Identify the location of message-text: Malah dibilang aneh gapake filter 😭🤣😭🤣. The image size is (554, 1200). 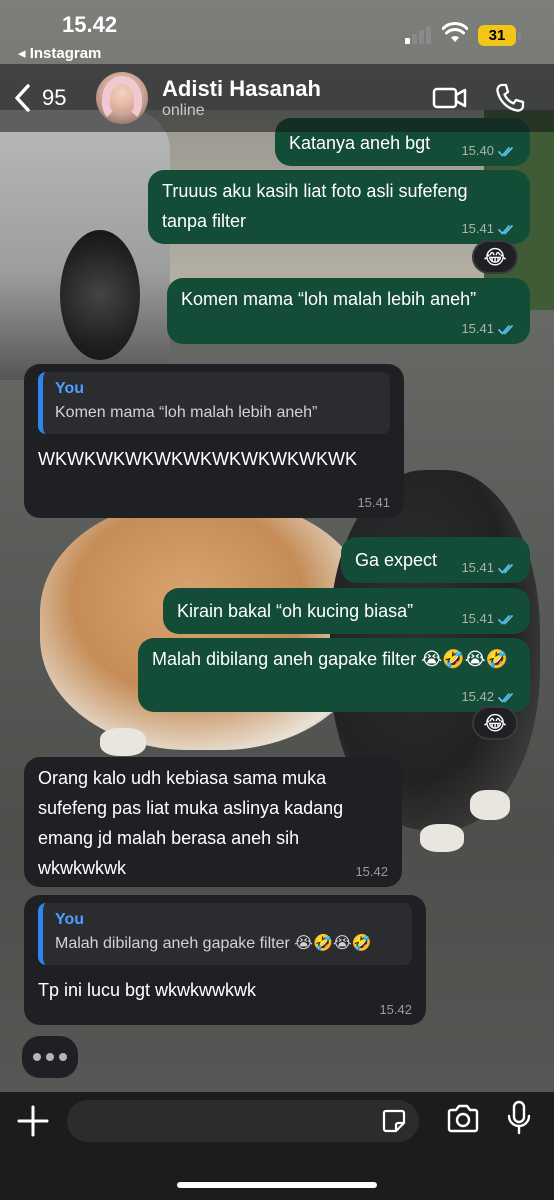
(330, 659).